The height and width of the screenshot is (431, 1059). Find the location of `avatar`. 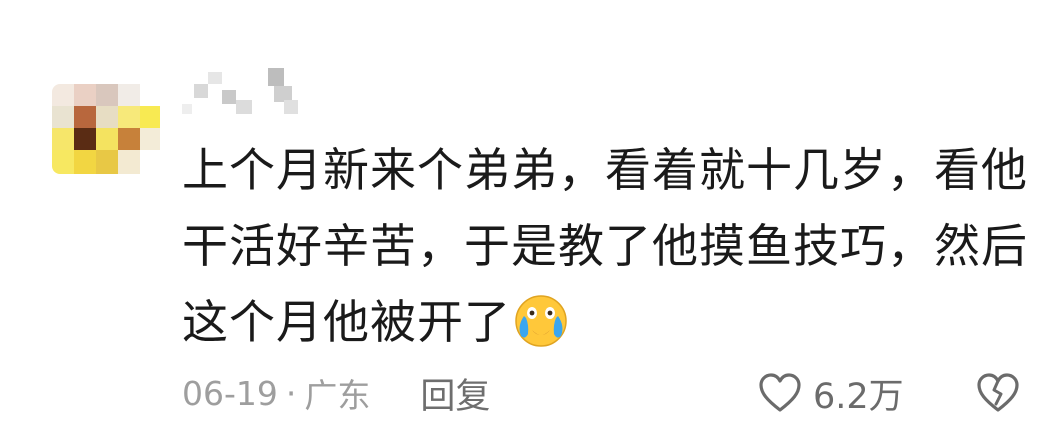

avatar is located at coordinates (106, 129).